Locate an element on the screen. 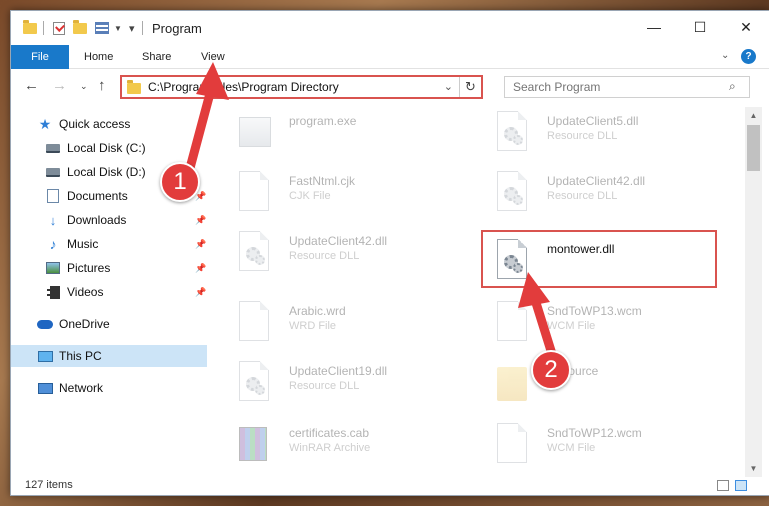 The height and width of the screenshot is (506, 769). address-bar: C:\Program Files\Program Directory ⌄ ↻ is located at coordinates (301, 87).